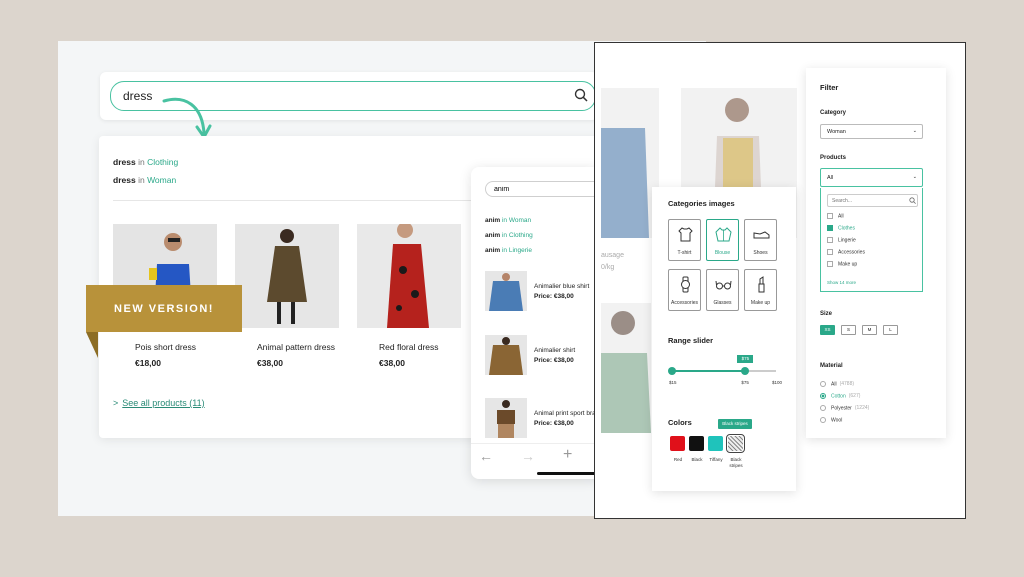  What do you see at coordinates (760, 240) in the screenshot?
I see `category-tile-shoes: Shoes` at bounding box center [760, 240].